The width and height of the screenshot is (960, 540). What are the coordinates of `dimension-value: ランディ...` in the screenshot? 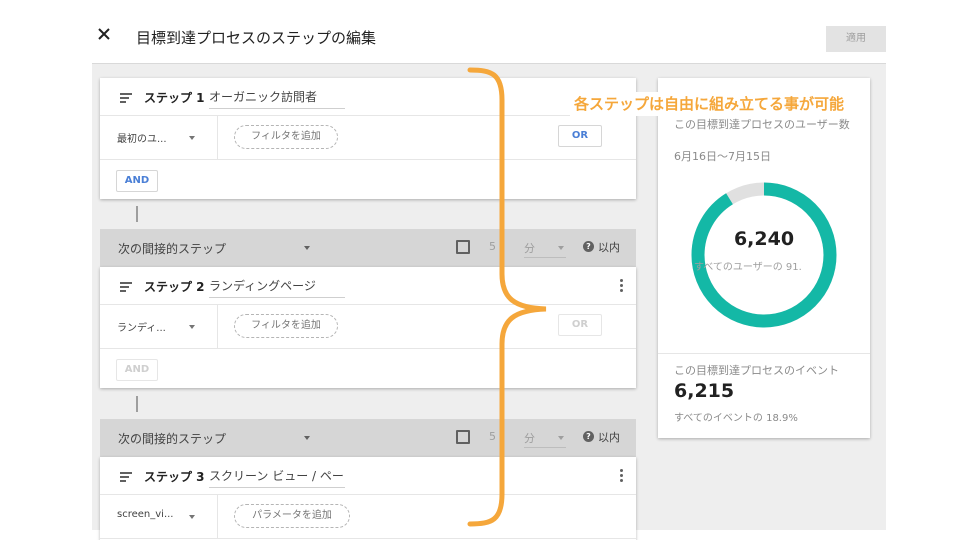 It's located at (141, 328).